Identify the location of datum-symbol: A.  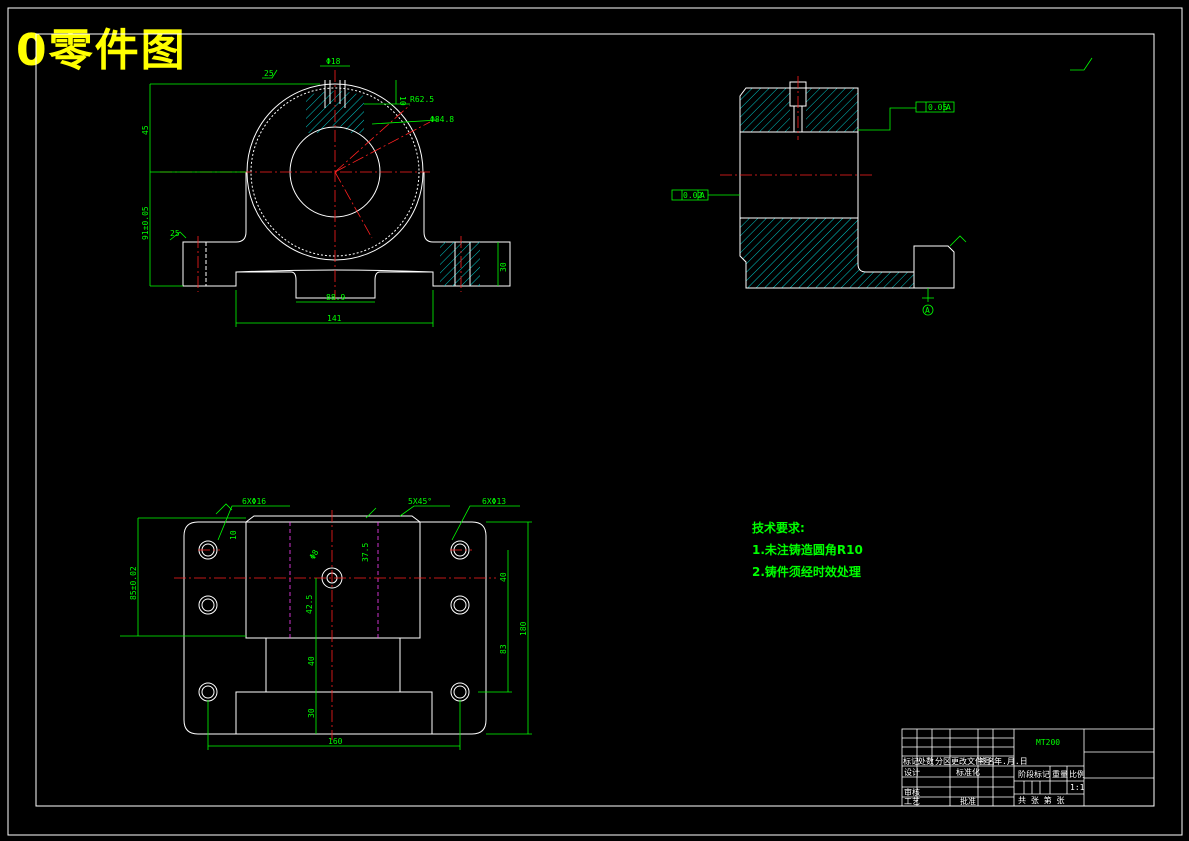
(927, 310).